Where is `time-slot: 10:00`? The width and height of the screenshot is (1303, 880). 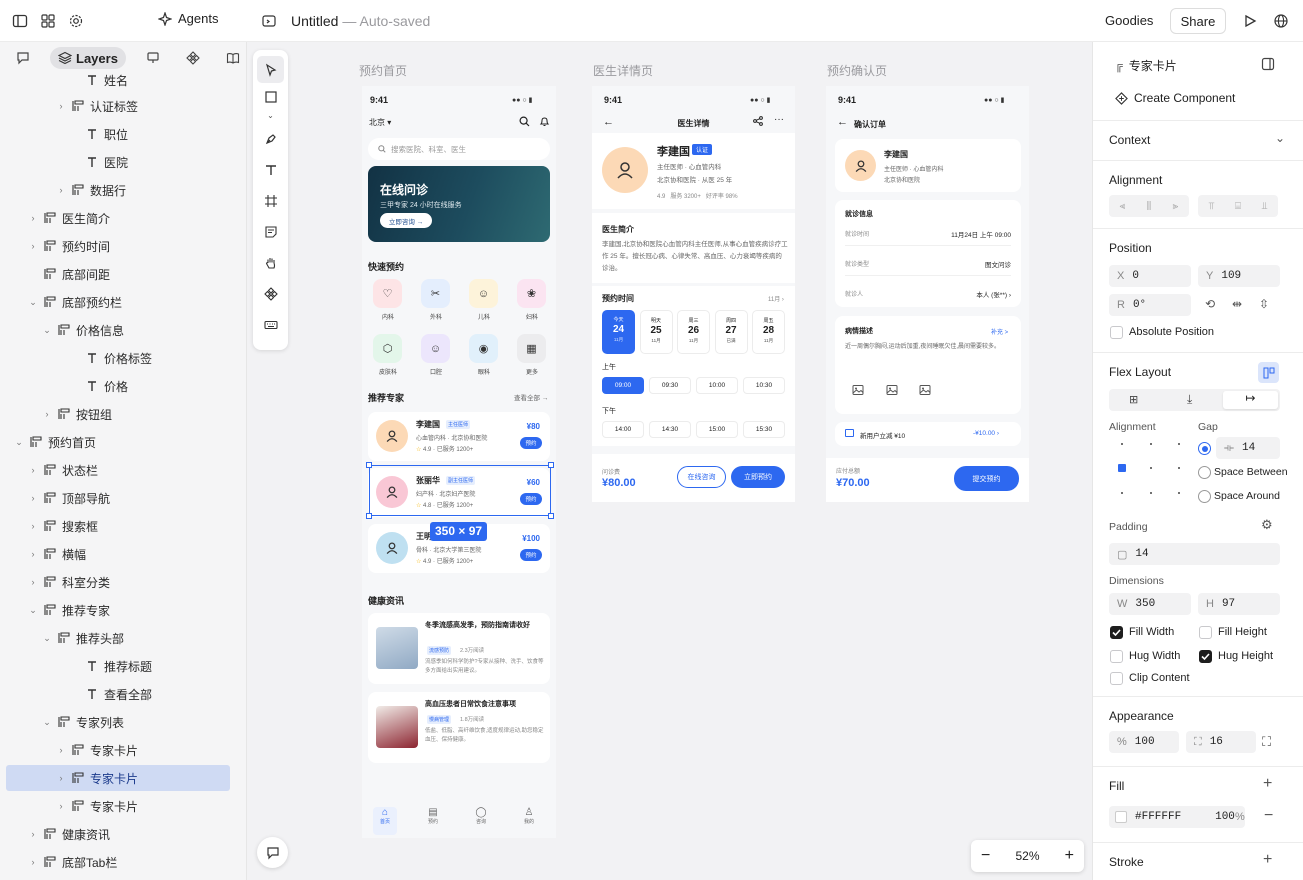 time-slot: 10:00 is located at coordinates (717, 385).